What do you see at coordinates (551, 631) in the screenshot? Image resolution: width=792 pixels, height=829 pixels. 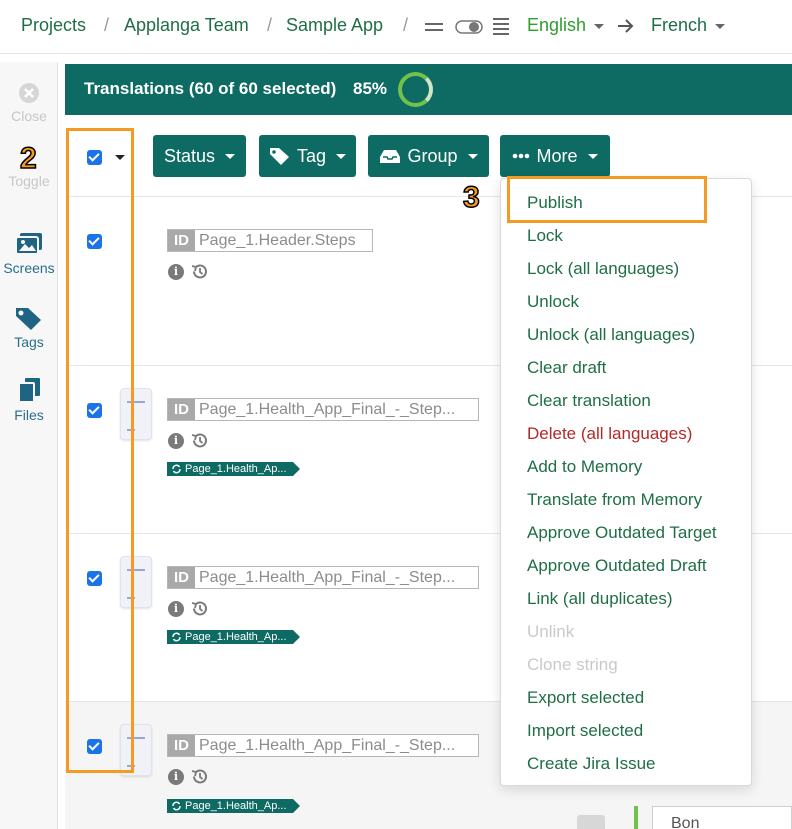 I see `menu-item-unlink: Unlink` at bounding box center [551, 631].